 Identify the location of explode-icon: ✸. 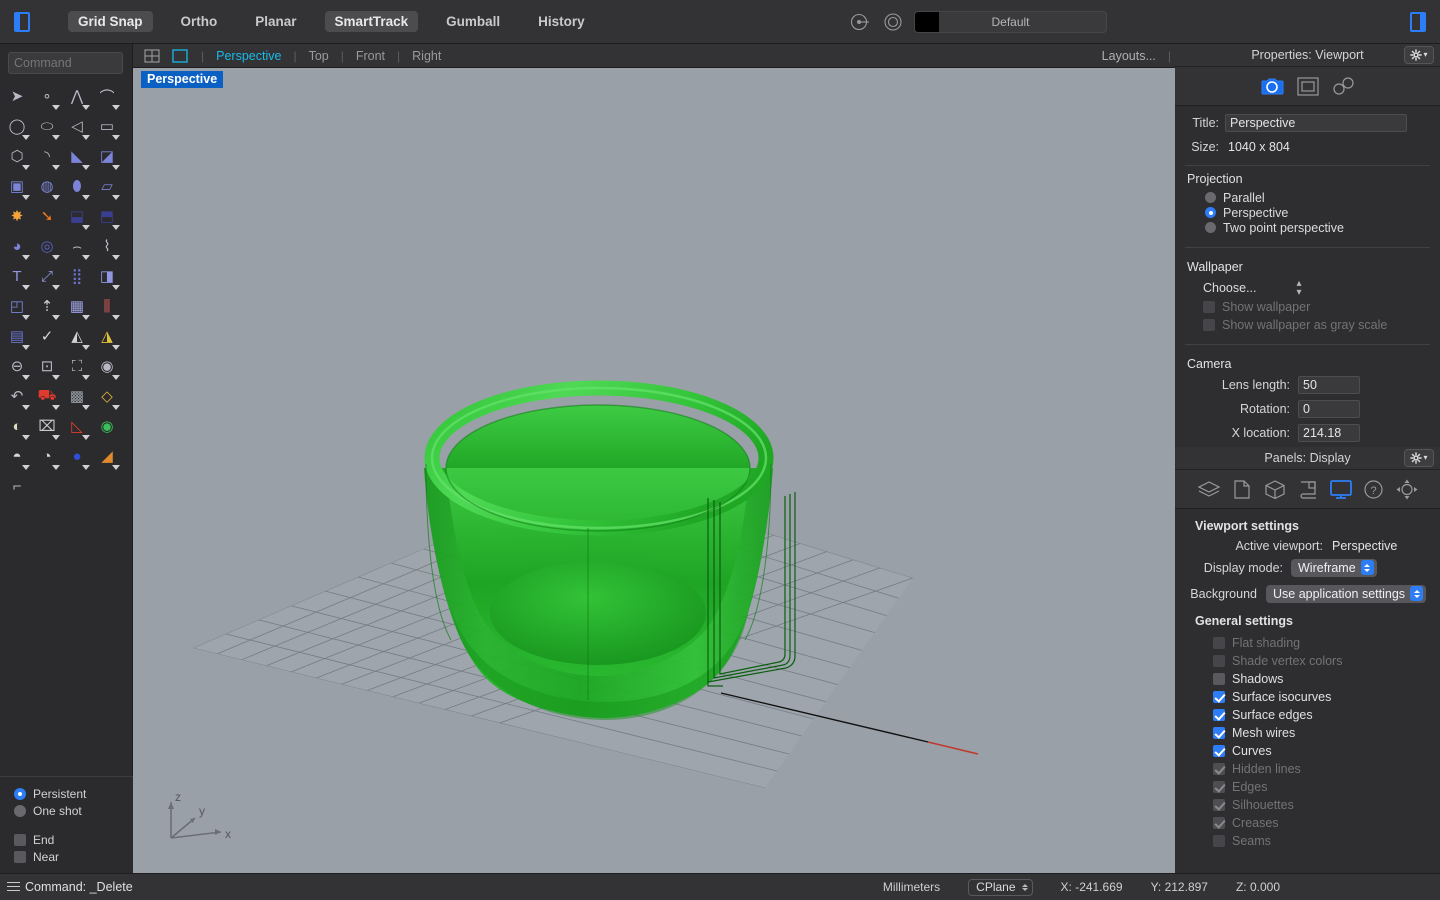
(18, 217).